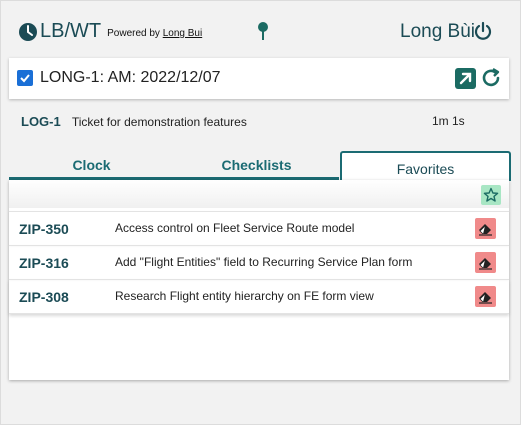 This screenshot has height=425, width=521. I want to click on log-id: LOG-1, so click(41, 121).